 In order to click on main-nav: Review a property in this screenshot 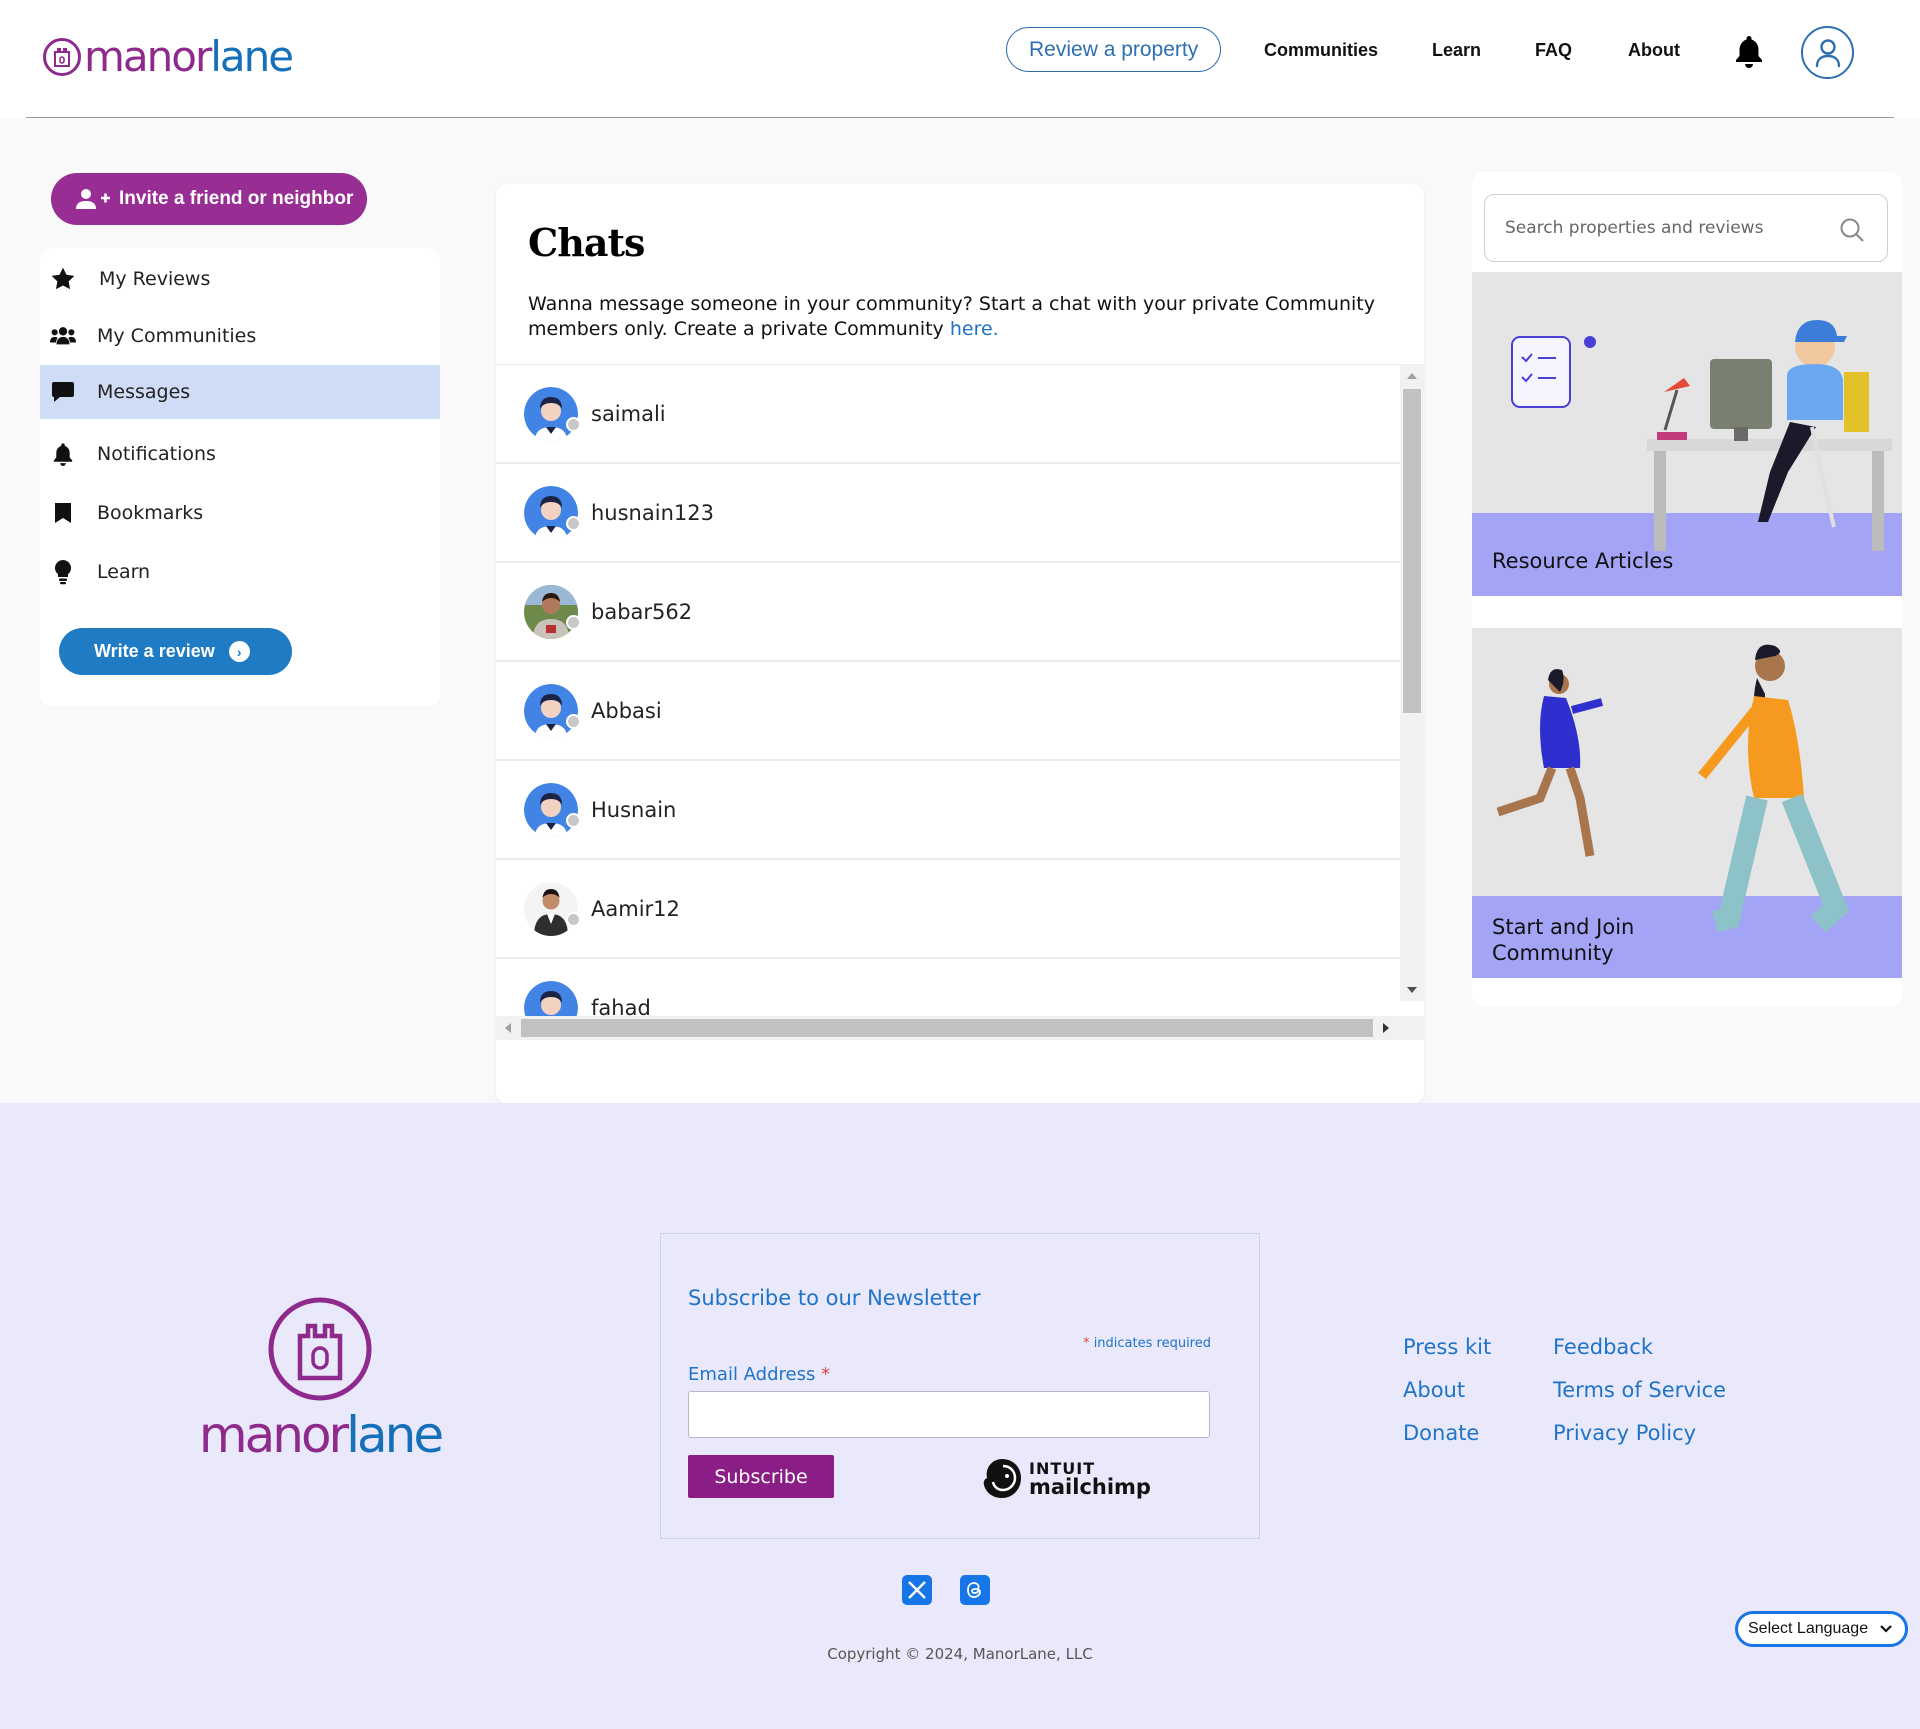, I will do `click(1114, 49)`.